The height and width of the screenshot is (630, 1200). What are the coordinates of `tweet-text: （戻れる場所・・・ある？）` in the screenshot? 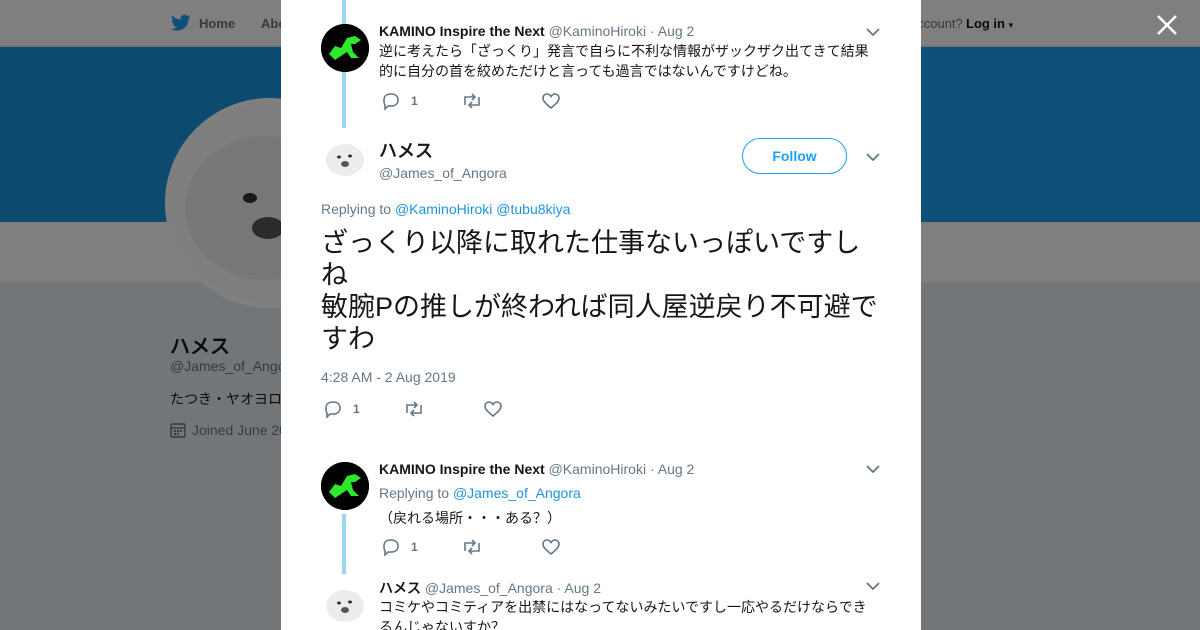 It's located at (470, 518).